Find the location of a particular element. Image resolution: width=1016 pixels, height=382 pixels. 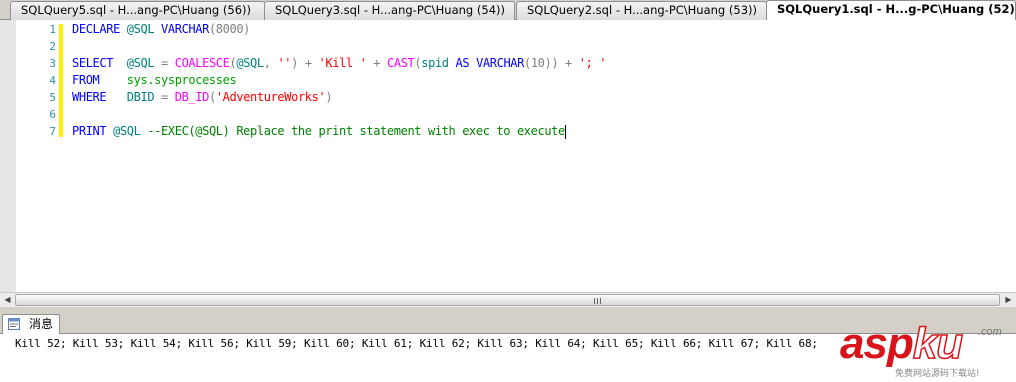

scroll-left-icon: ◀ is located at coordinates (7, 300).